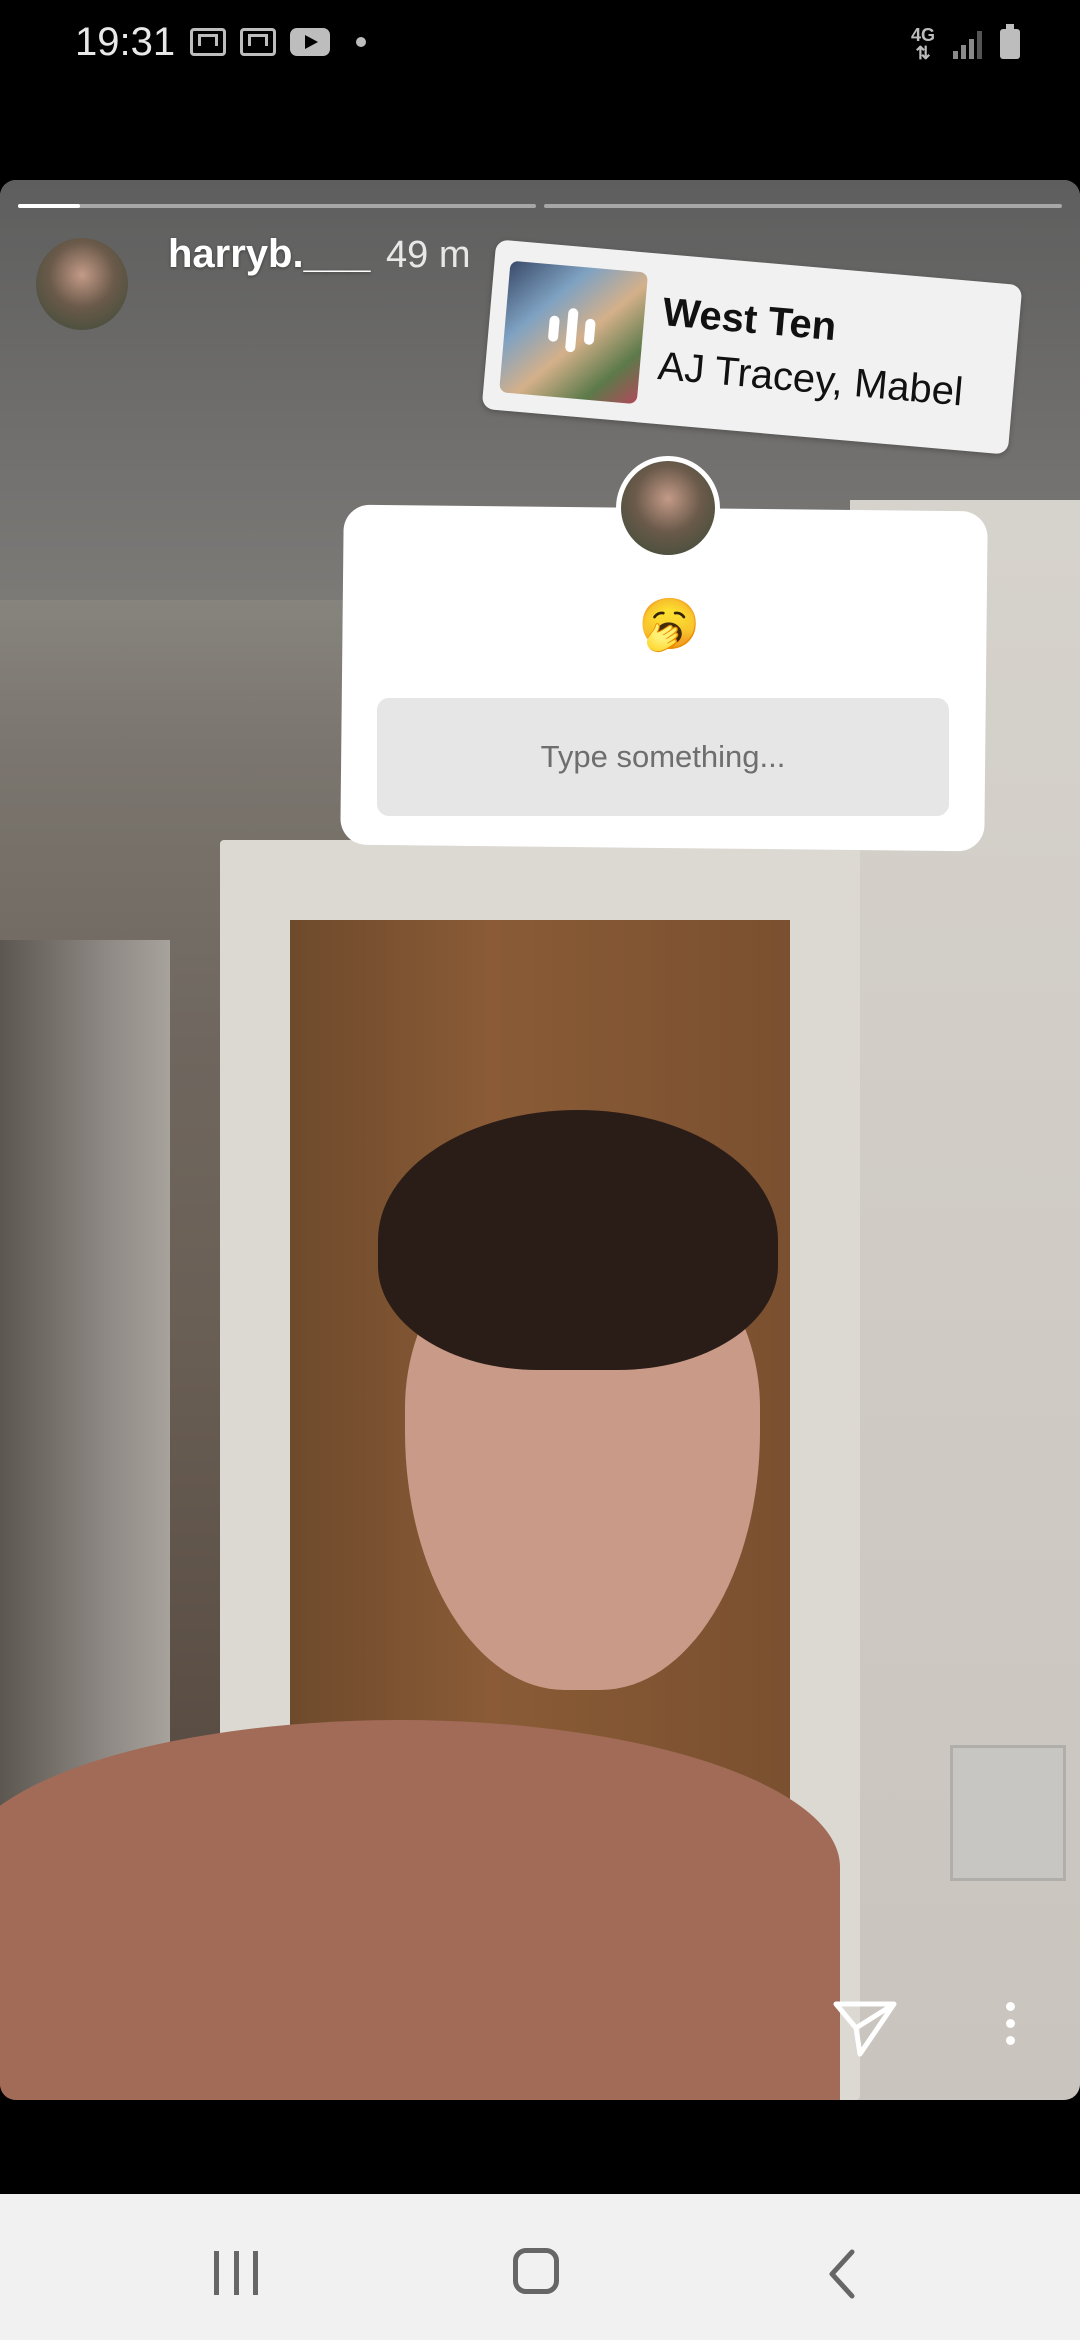 The height and width of the screenshot is (2340, 1080). I want to click on track-title: West Ten, so click(749, 320).